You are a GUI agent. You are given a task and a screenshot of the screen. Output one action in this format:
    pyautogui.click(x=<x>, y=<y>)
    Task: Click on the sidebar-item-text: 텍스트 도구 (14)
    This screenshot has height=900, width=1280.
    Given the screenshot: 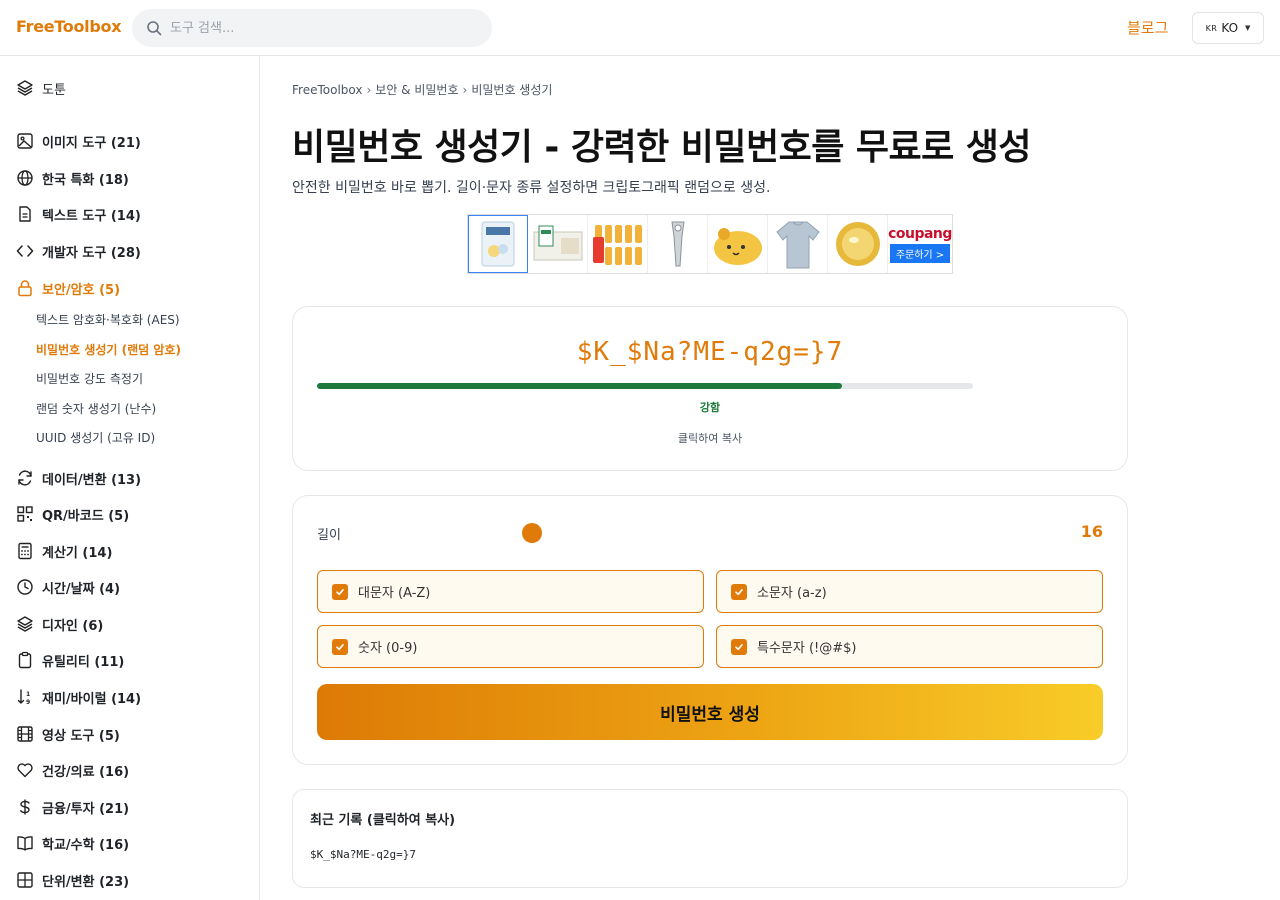 What is the action you would take?
    pyautogui.click(x=78, y=214)
    